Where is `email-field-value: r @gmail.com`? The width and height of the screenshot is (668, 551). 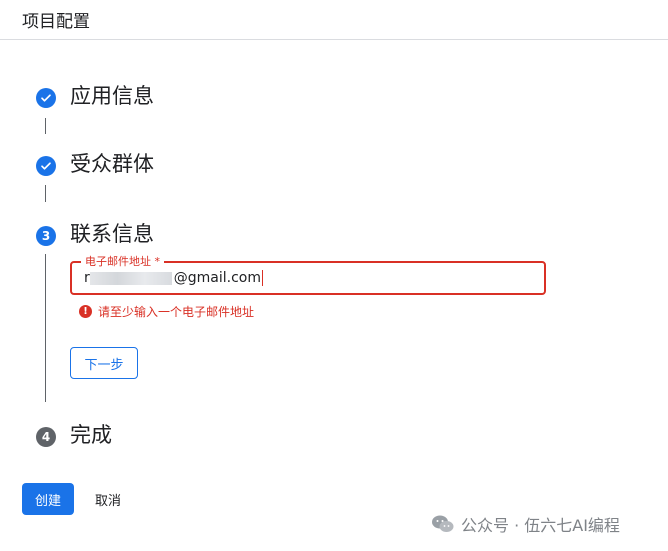 email-field-value: r @gmail.com is located at coordinates (173, 278).